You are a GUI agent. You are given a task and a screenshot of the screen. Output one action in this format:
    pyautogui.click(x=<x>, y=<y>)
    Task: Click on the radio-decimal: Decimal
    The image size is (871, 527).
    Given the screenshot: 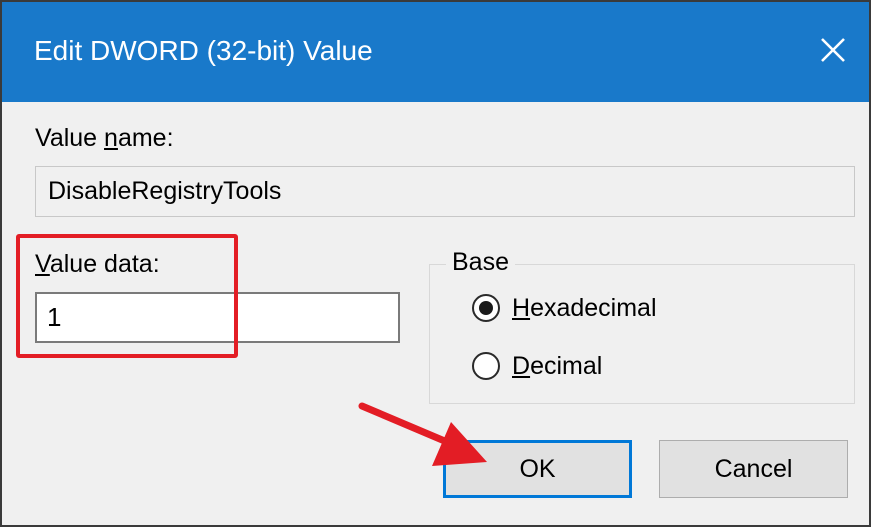 What is the action you would take?
    pyautogui.click(x=562, y=367)
    